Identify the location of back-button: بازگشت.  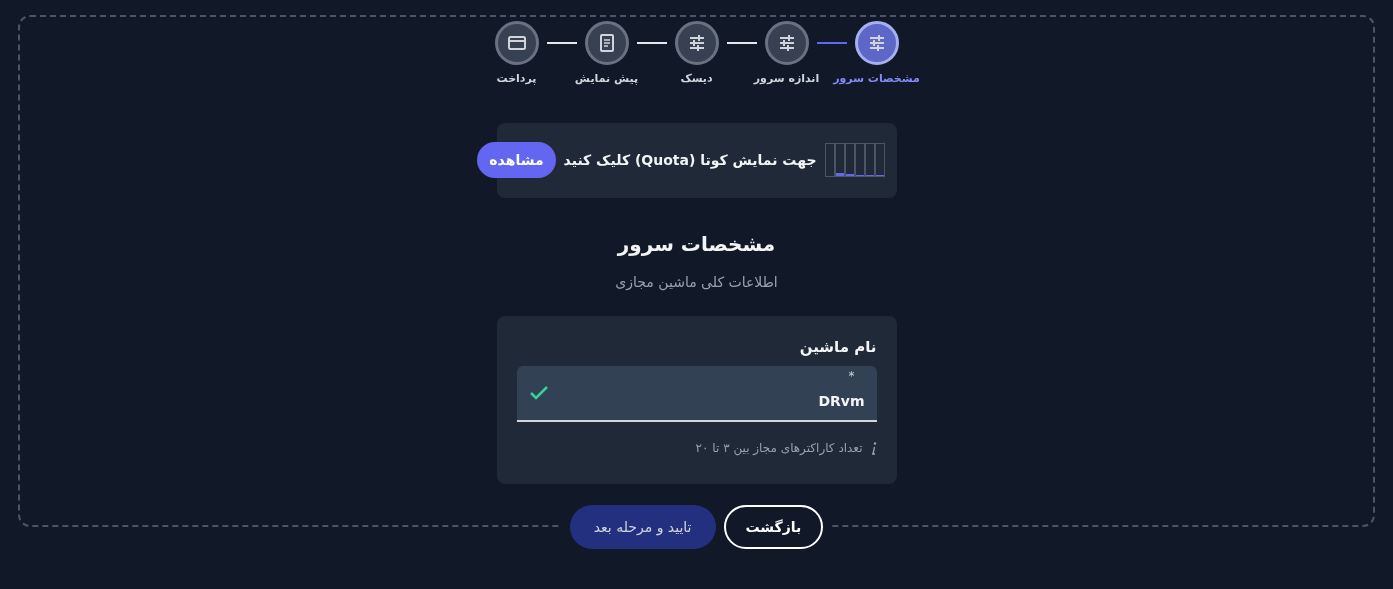
(773, 526).